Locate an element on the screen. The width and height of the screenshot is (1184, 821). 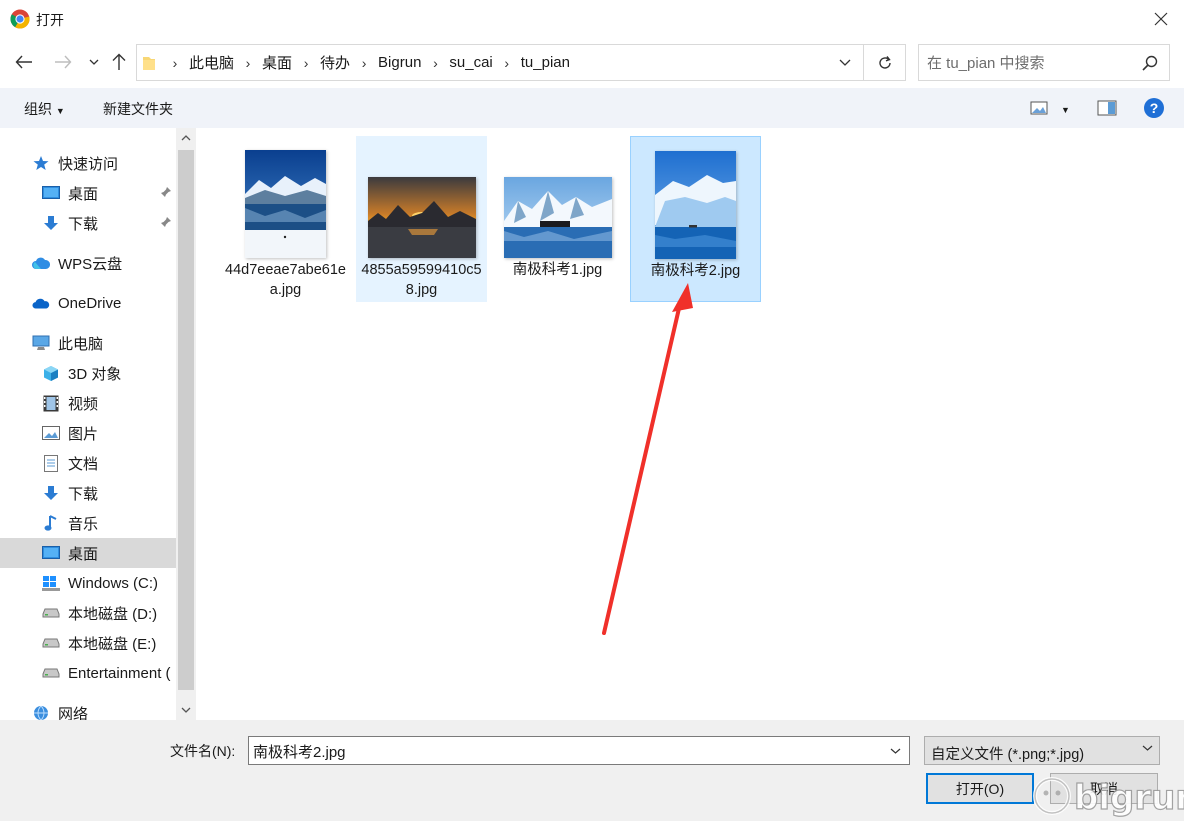
help-button: ? is located at coordinates (1154, 109).